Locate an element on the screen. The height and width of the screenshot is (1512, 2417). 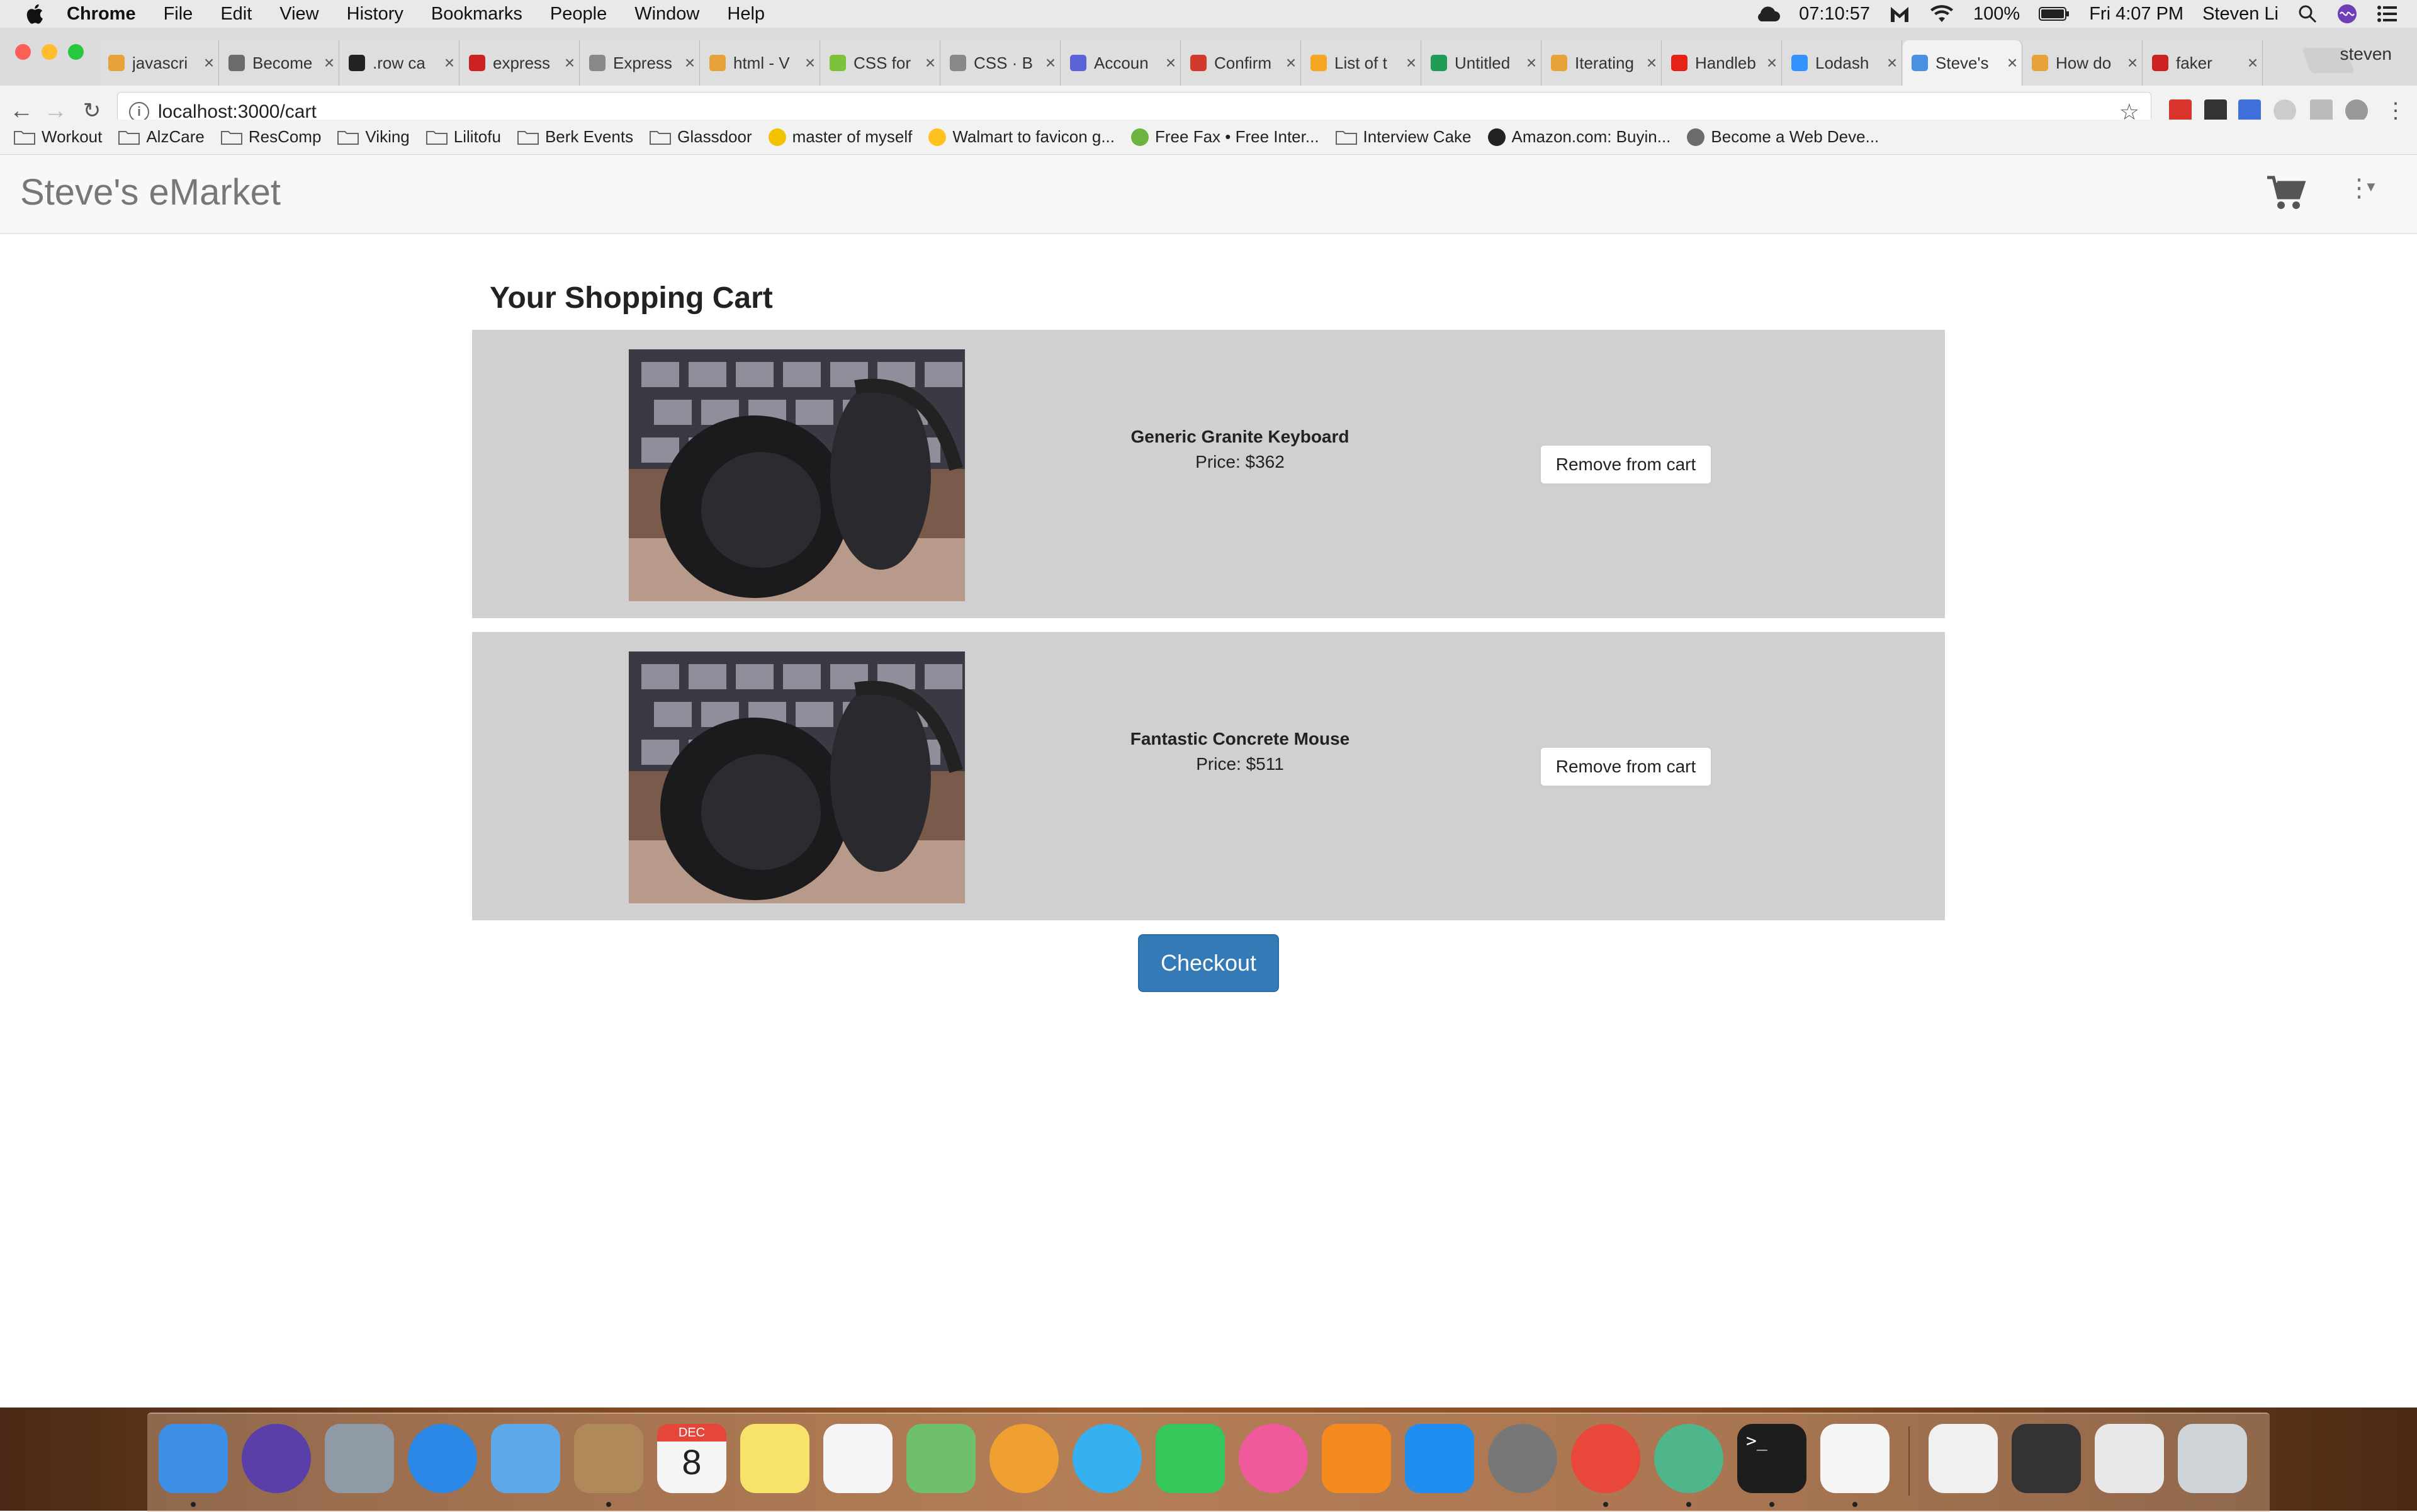
itunes-icon is located at coordinates (1273, 1458).